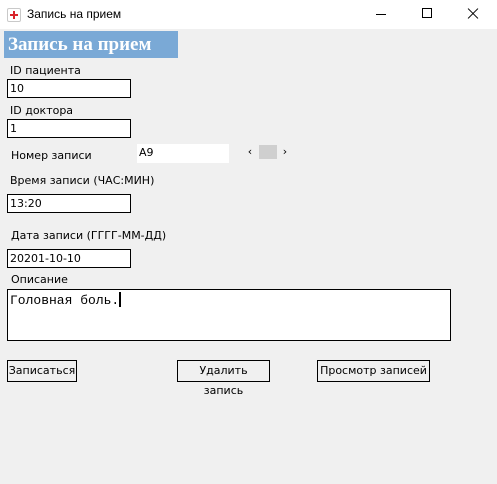  What do you see at coordinates (250, 152) in the screenshot?
I see `previous-record-button: ‹` at bounding box center [250, 152].